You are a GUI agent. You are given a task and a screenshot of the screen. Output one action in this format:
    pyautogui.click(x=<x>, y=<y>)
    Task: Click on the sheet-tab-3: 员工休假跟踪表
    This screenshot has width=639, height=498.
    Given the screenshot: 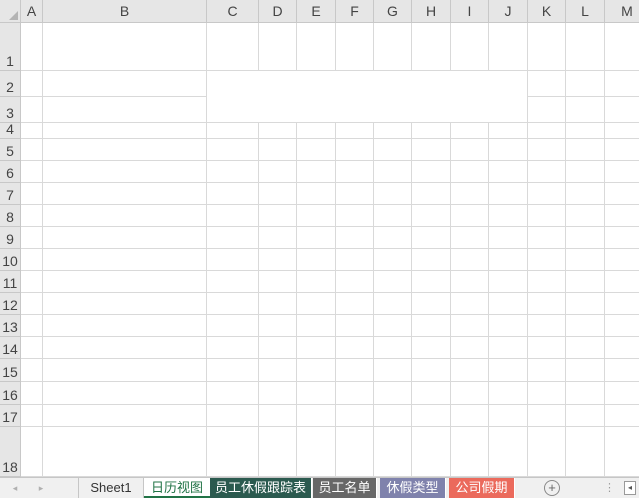 What is the action you would take?
    pyautogui.click(x=261, y=488)
    